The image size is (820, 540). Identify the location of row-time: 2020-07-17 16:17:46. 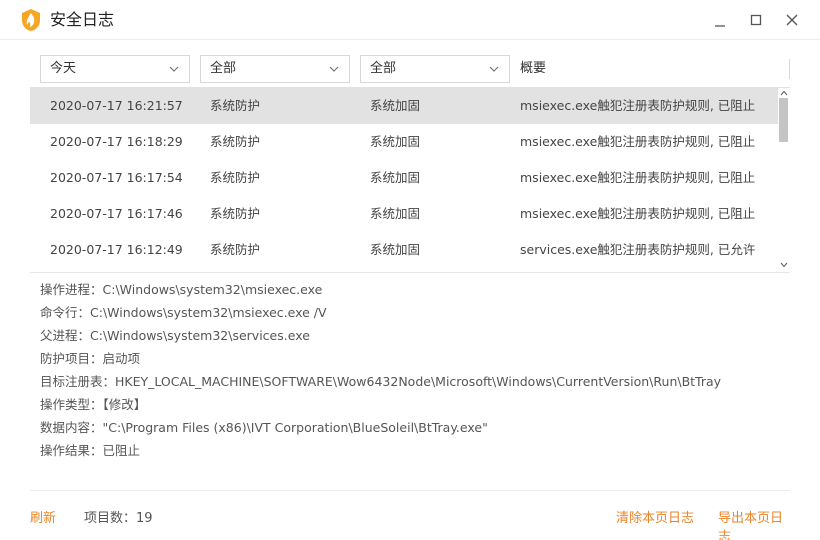
(116, 213).